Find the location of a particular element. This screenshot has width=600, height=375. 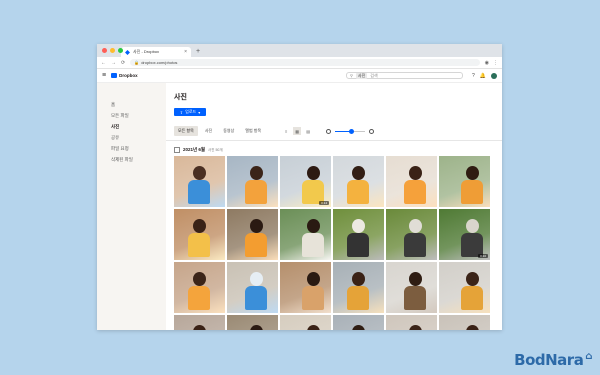

photo-kid-reading is located at coordinates (199, 234).